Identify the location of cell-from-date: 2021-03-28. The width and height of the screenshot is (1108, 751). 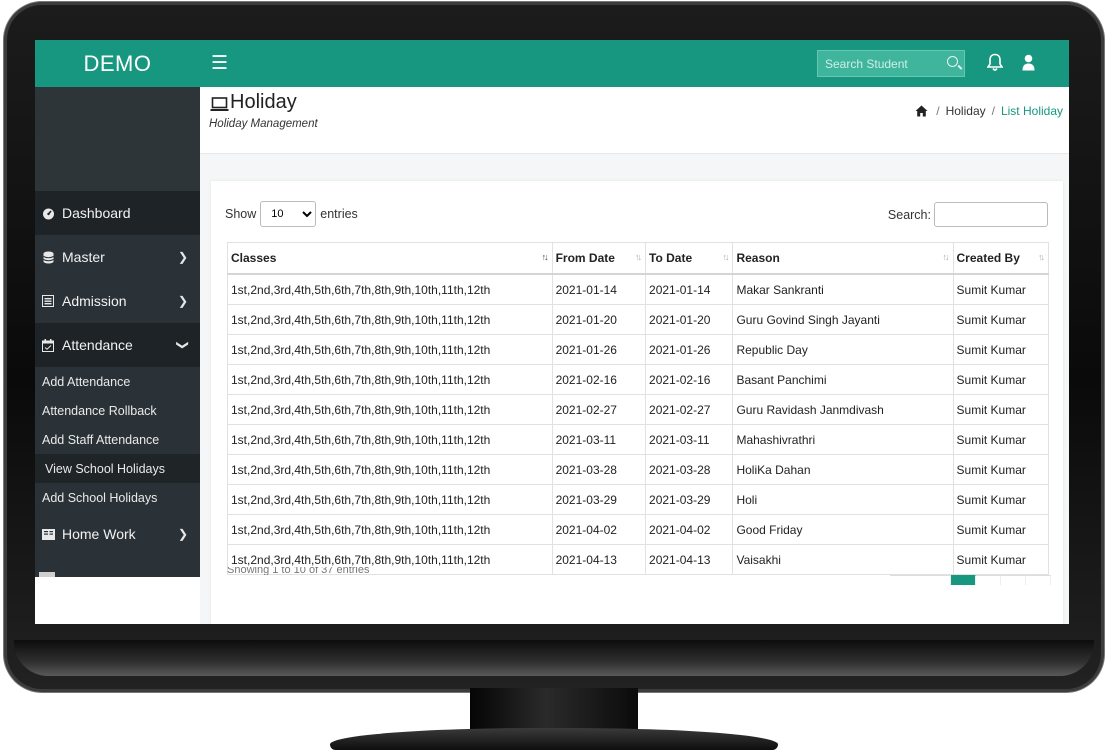
(599, 469).